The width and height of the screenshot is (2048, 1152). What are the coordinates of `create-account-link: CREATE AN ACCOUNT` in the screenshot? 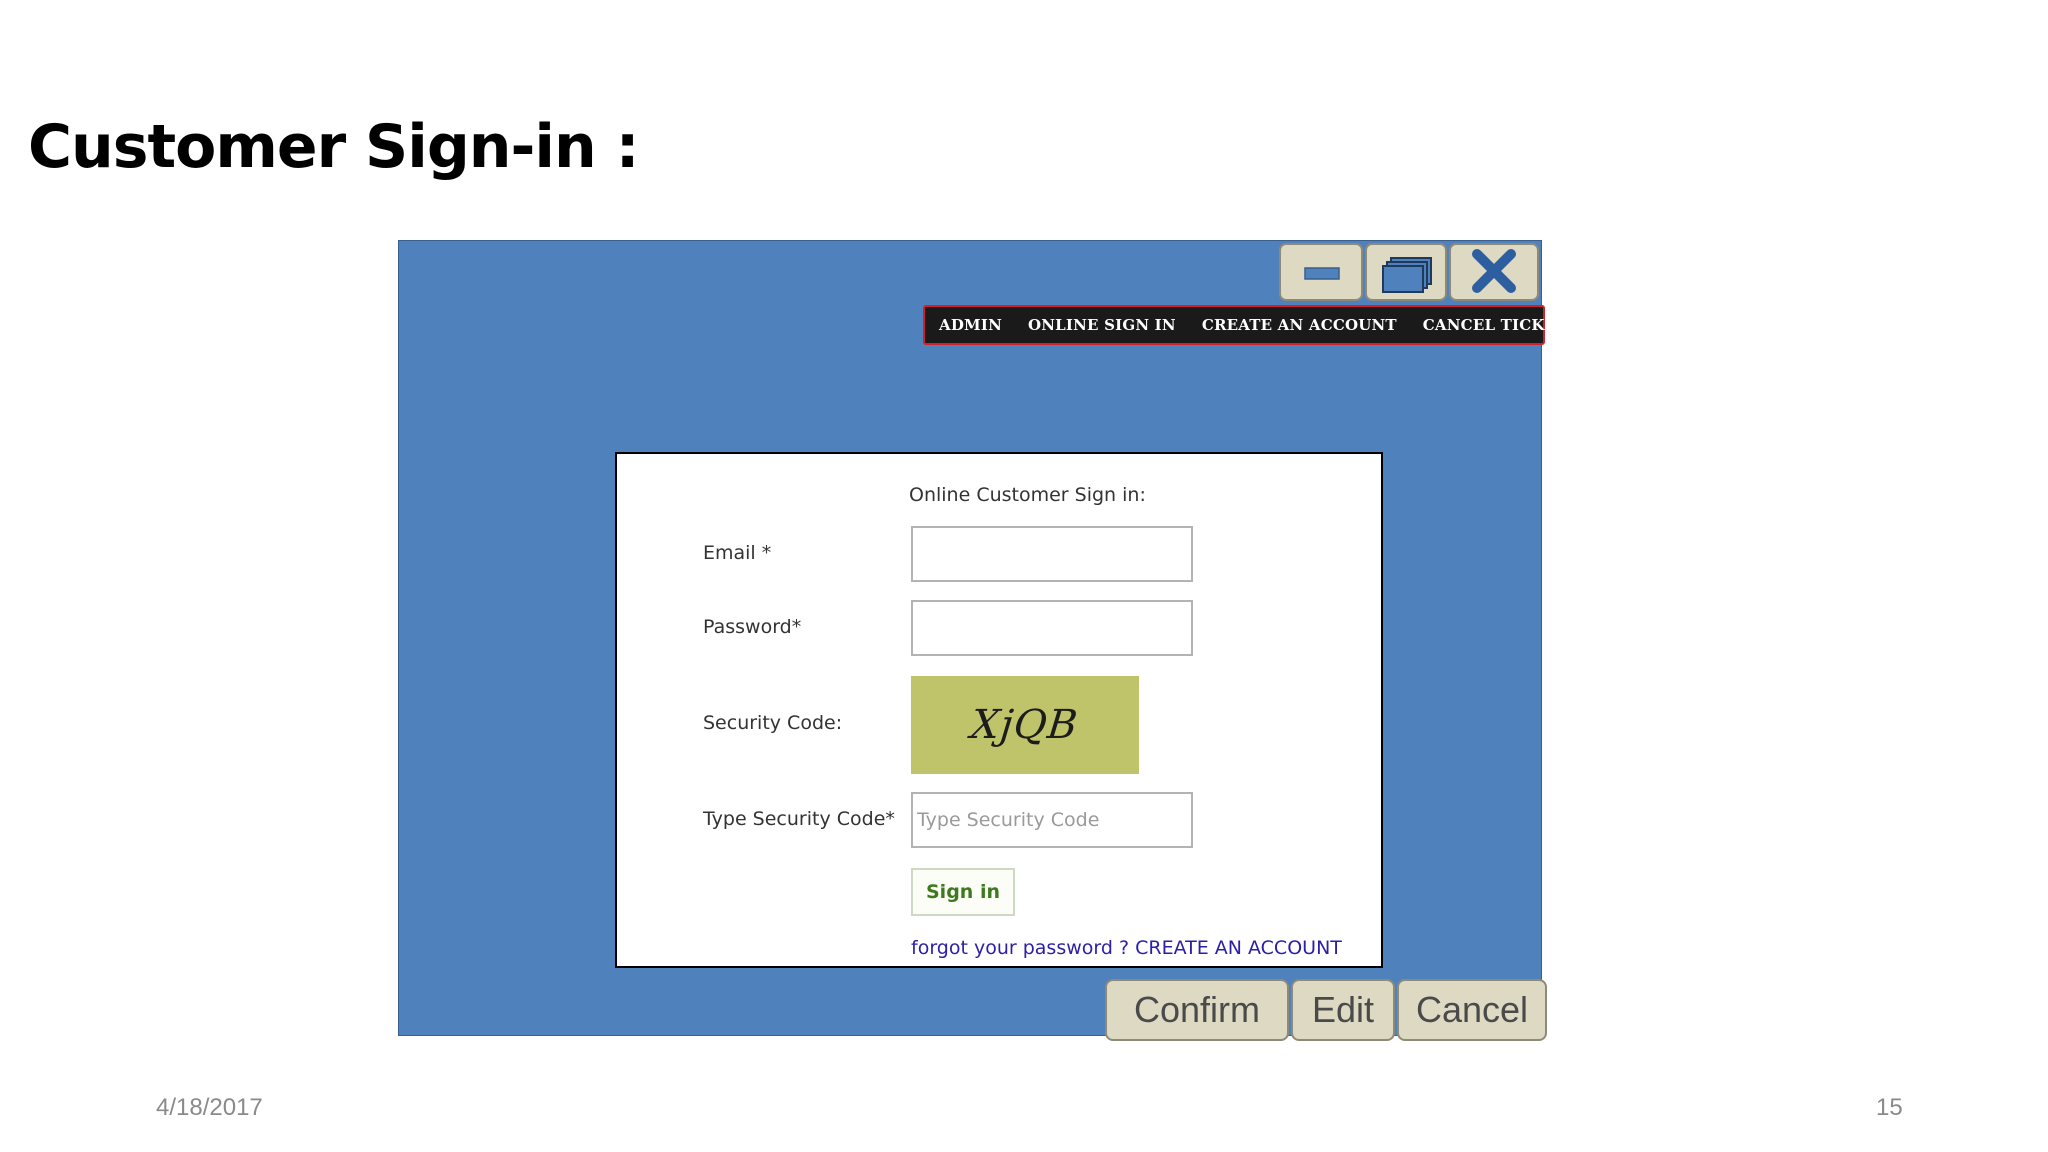 It's located at (1238, 948).